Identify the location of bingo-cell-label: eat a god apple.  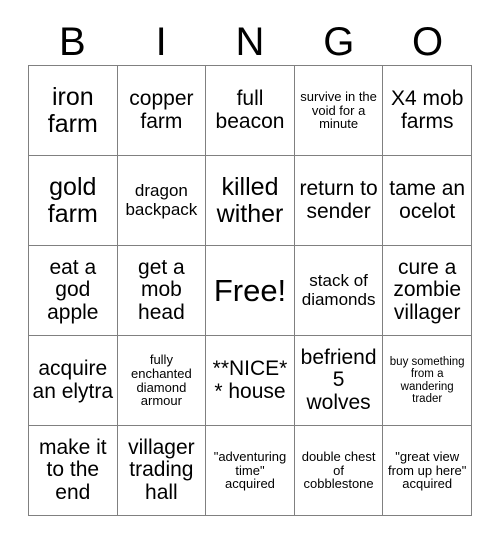
(73, 289).